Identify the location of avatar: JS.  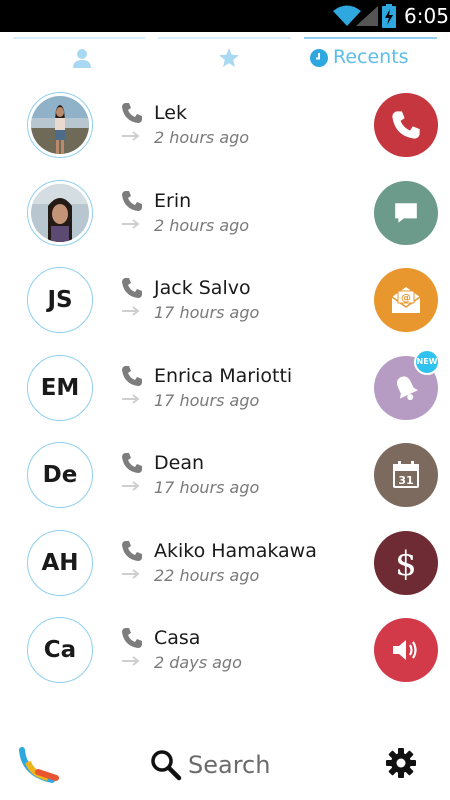
(60, 300).